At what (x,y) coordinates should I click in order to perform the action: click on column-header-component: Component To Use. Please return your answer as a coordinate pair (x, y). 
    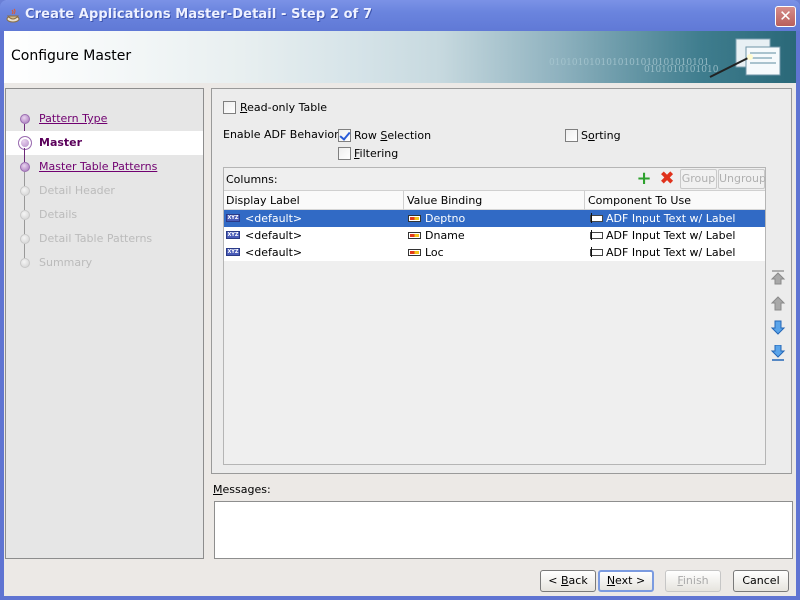
    Looking at the image, I should click on (675, 200).